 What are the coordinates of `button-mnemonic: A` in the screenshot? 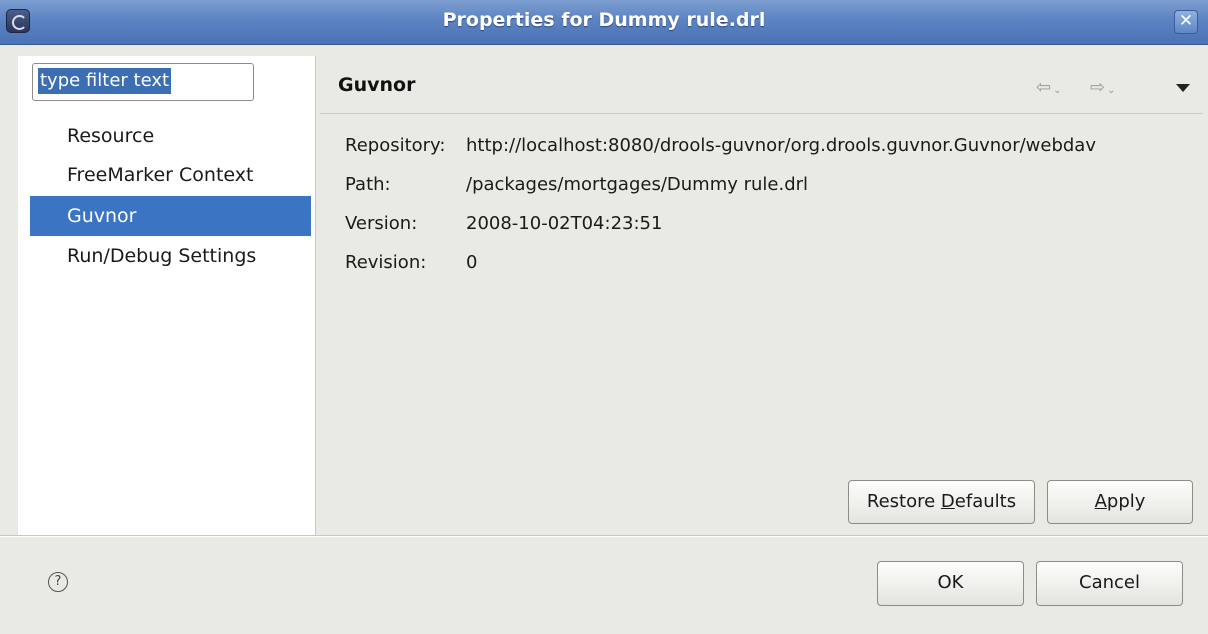 It's located at (1100, 501).